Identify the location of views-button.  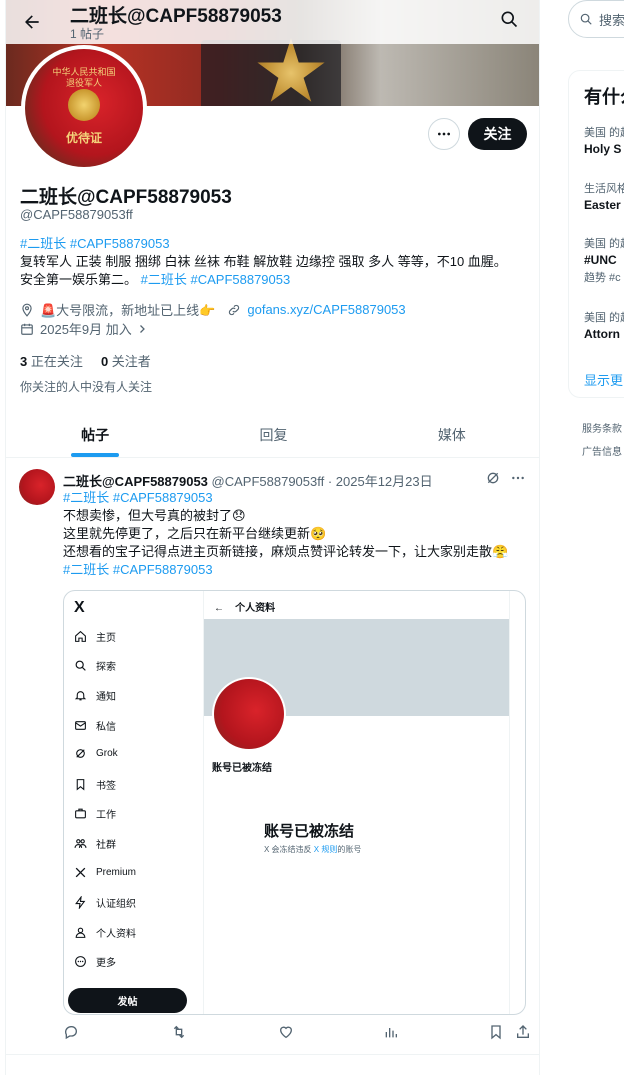
(391, 1034).